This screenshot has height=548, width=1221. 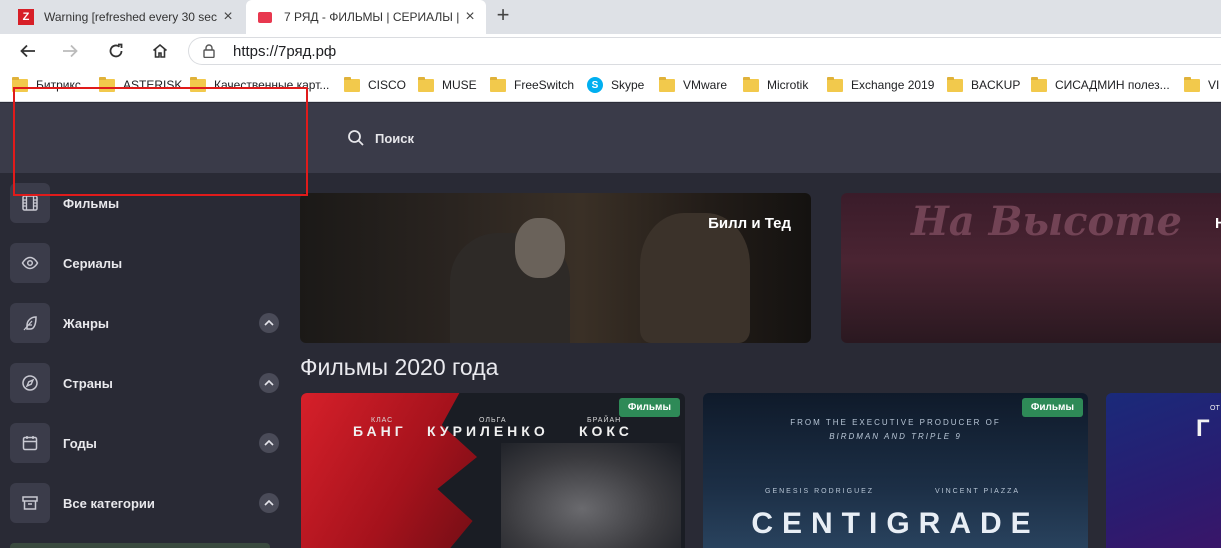 What do you see at coordinates (284, 51) in the screenshot?
I see `url-text: https://7ряд.рф` at bounding box center [284, 51].